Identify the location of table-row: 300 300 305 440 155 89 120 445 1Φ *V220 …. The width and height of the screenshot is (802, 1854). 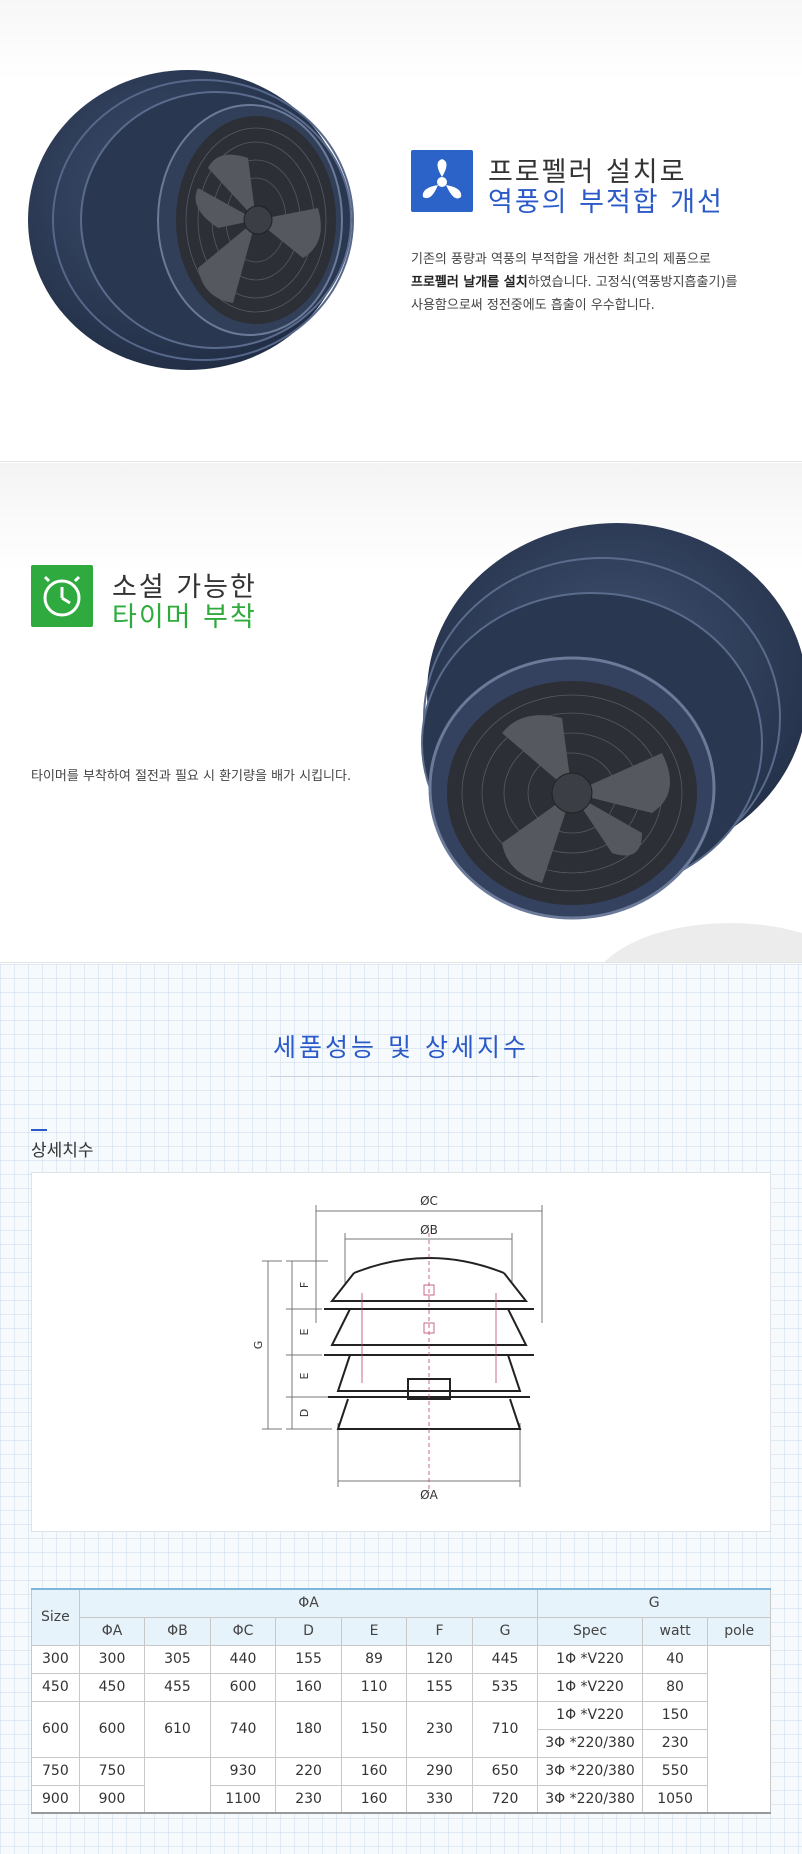
(401, 1729).